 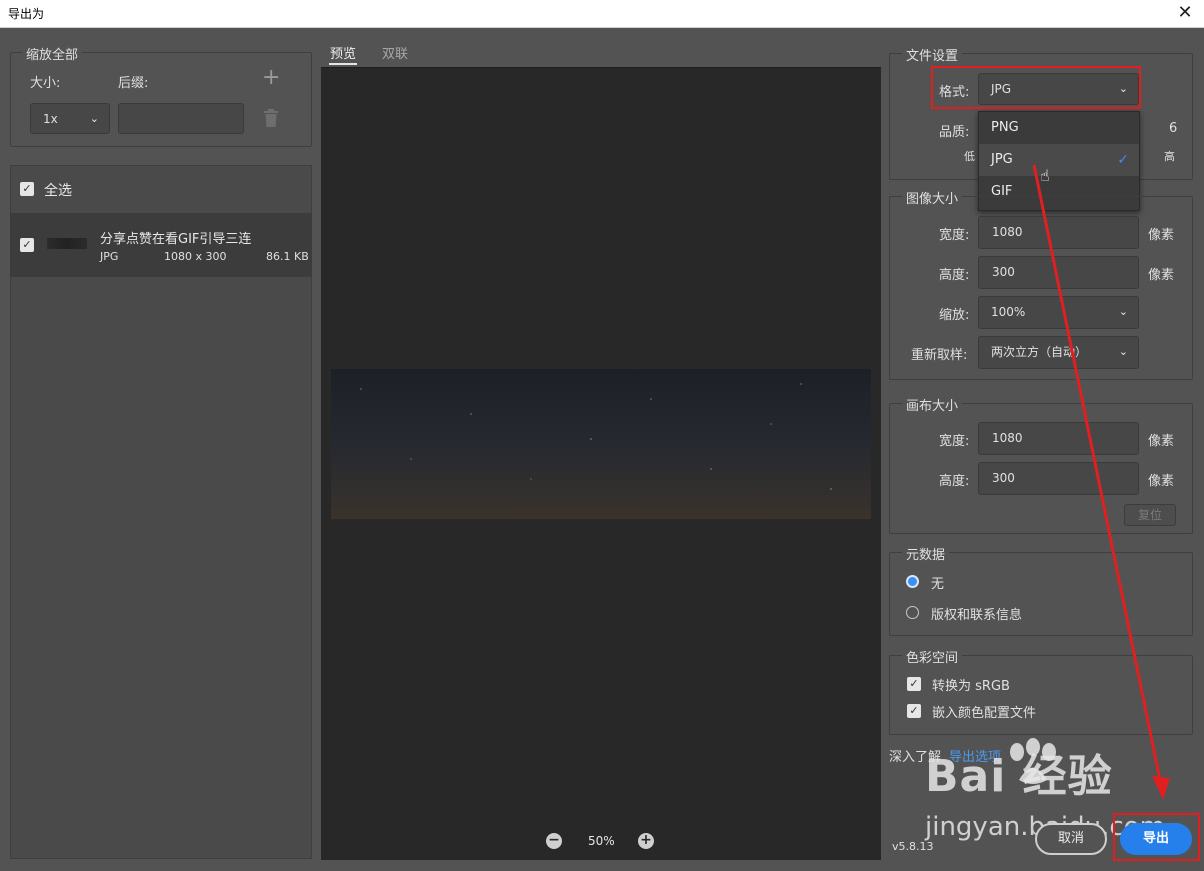 I want to click on embed-profile-checkbox: ✓, so click(x=914, y=711).